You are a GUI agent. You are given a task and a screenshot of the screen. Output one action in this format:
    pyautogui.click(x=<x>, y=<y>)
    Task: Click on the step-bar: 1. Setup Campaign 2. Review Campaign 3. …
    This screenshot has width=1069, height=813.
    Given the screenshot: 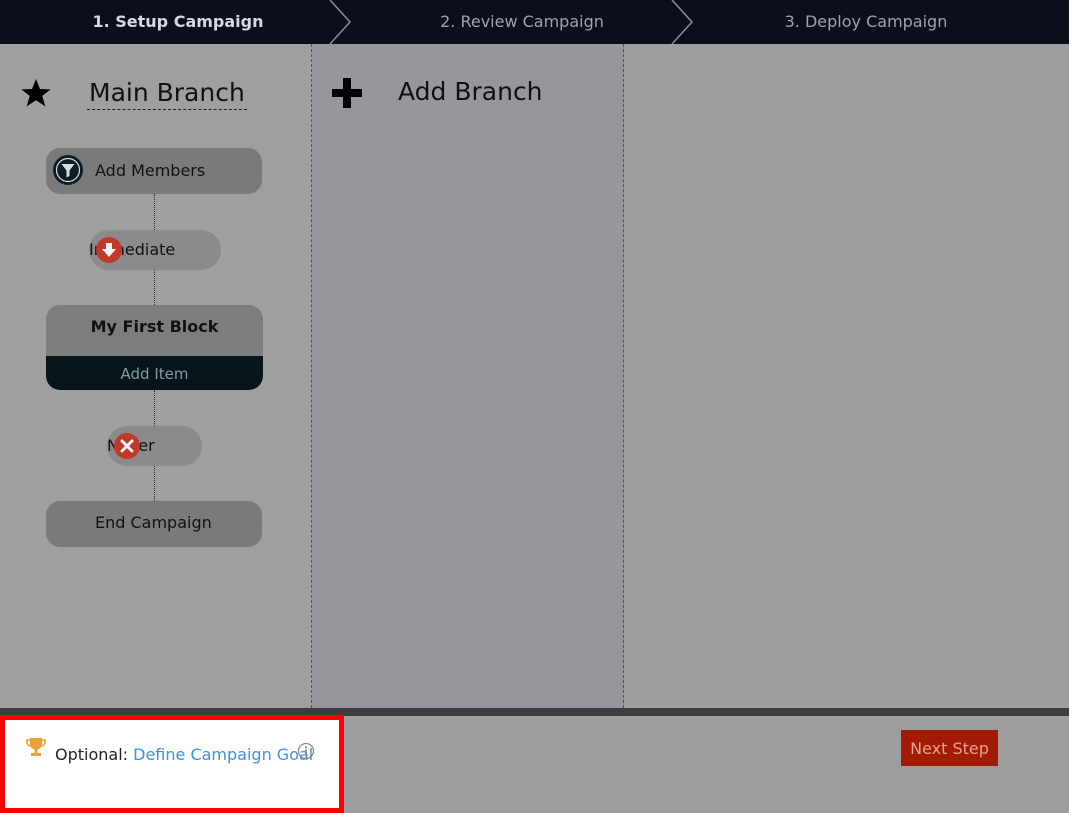 What is the action you would take?
    pyautogui.click(x=534, y=22)
    